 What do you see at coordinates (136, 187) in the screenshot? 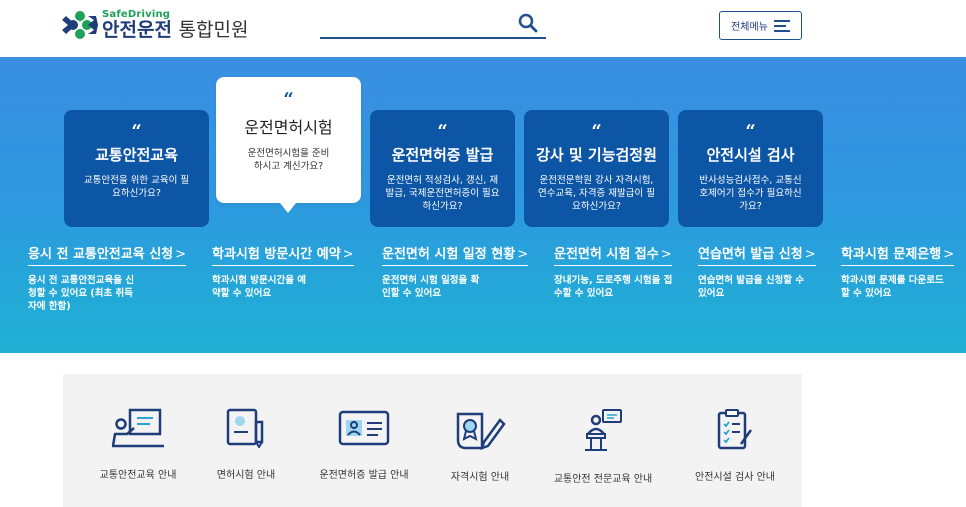
I see `card-description: 교통안전을 위한 교육이 필요하신가요?` at bounding box center [136, 187].